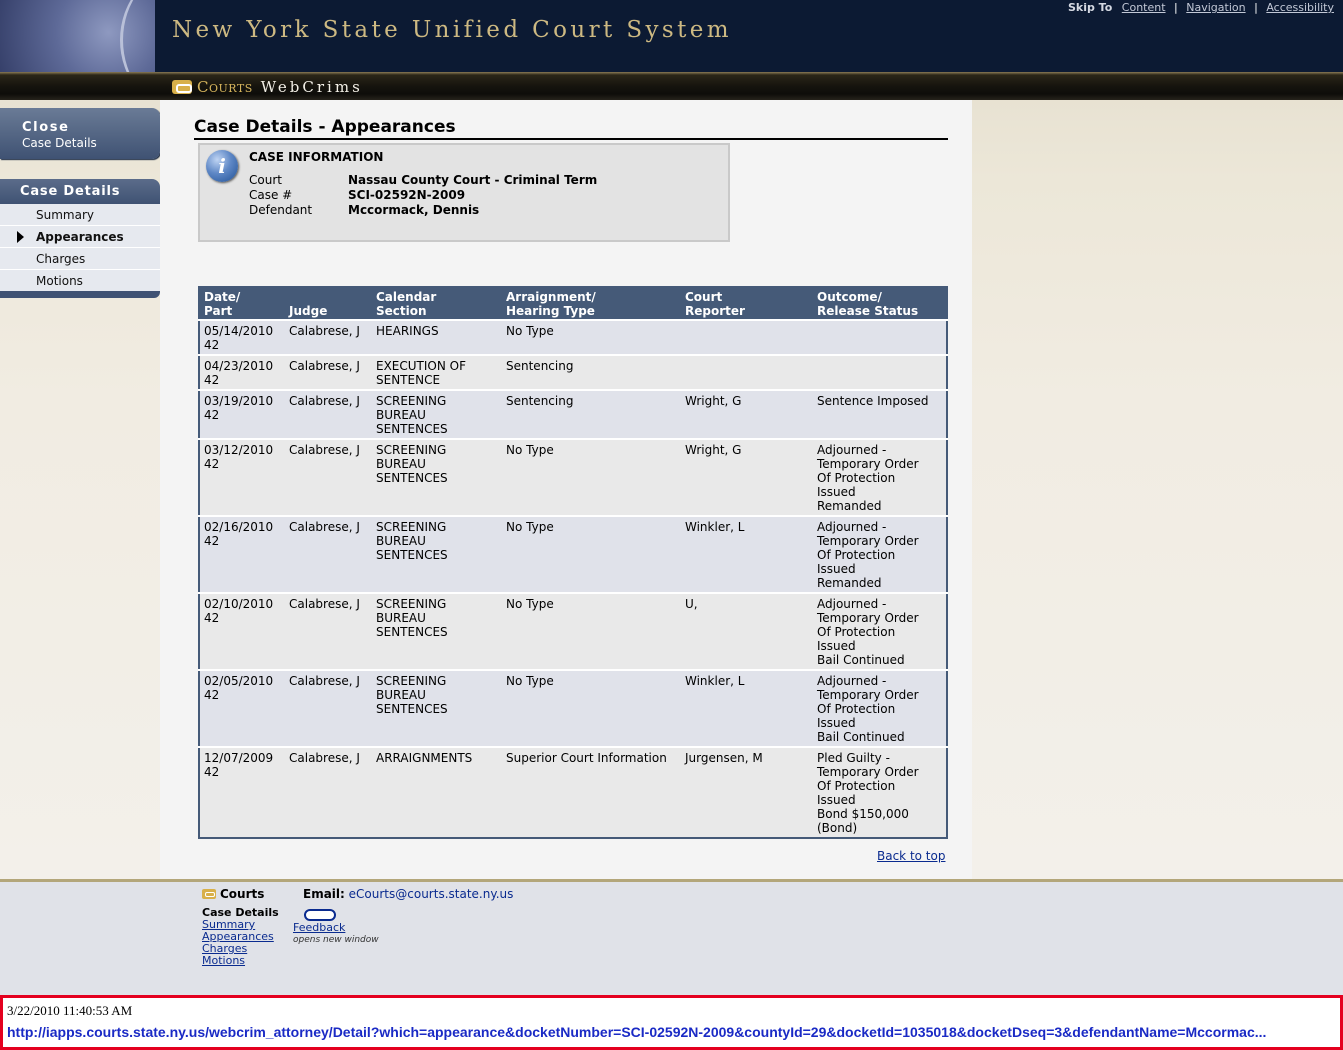  Describe the element at coordinates (407, 195) in the screenshot. I see `case-number-value: SCI-02592N-2009` at that location.